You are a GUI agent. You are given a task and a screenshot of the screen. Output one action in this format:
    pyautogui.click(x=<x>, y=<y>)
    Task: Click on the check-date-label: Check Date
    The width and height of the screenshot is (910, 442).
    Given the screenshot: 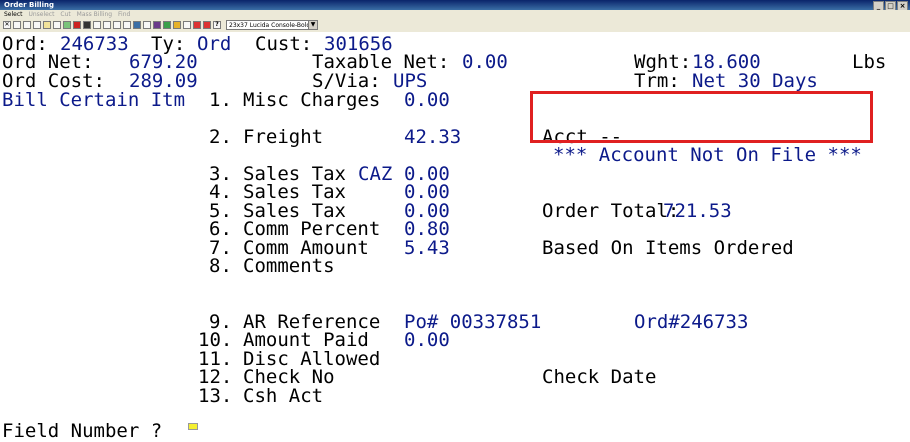 What is the action you would take?
    pyautogui.click(x=599, y=377)
    